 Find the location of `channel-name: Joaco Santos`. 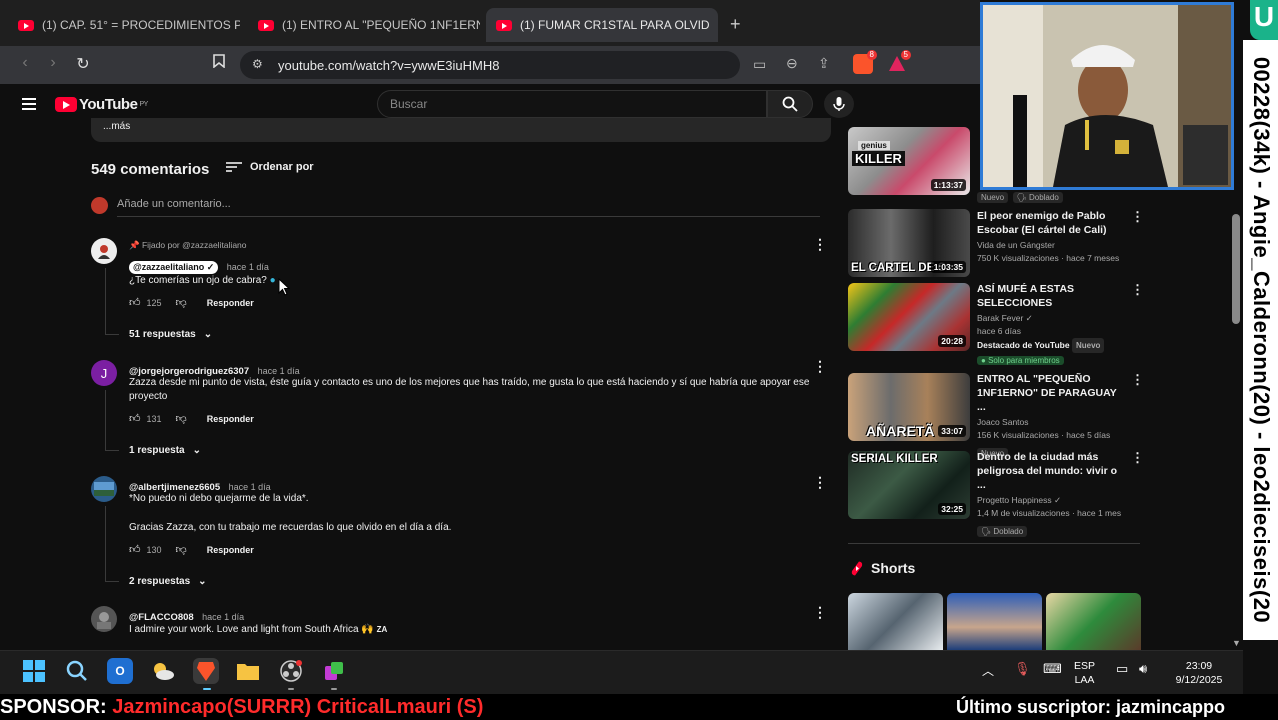

channel-name: Joaco Santos is located at coordinates (1051, 422).